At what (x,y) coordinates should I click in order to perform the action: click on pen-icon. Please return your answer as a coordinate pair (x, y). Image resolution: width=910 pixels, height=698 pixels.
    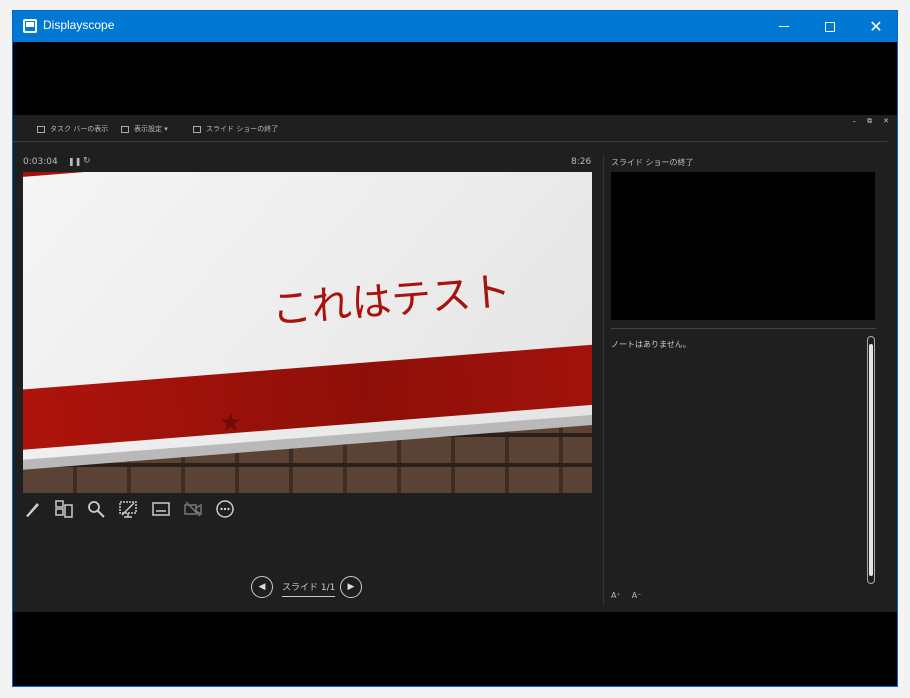
    Looking at the image, I should click on (32, 510).